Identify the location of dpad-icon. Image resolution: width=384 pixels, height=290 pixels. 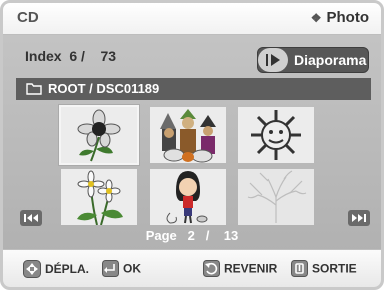
(32, 269).